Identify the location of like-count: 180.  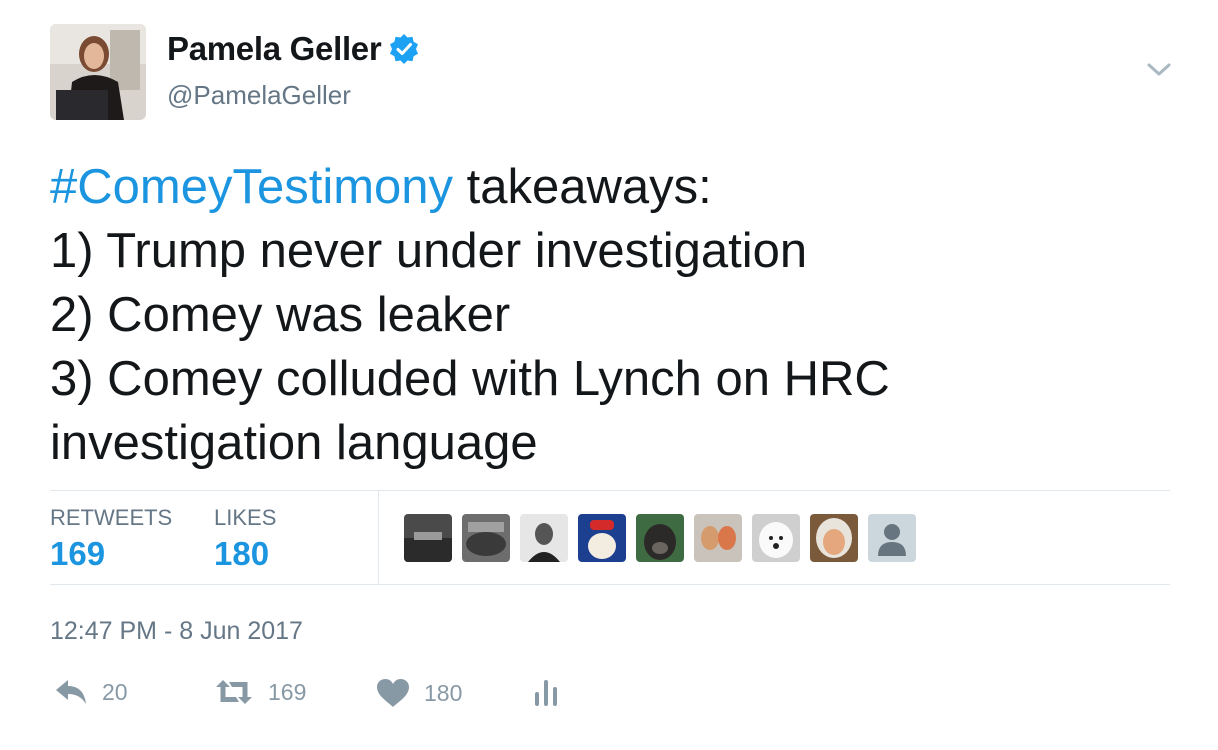
(443, 692).